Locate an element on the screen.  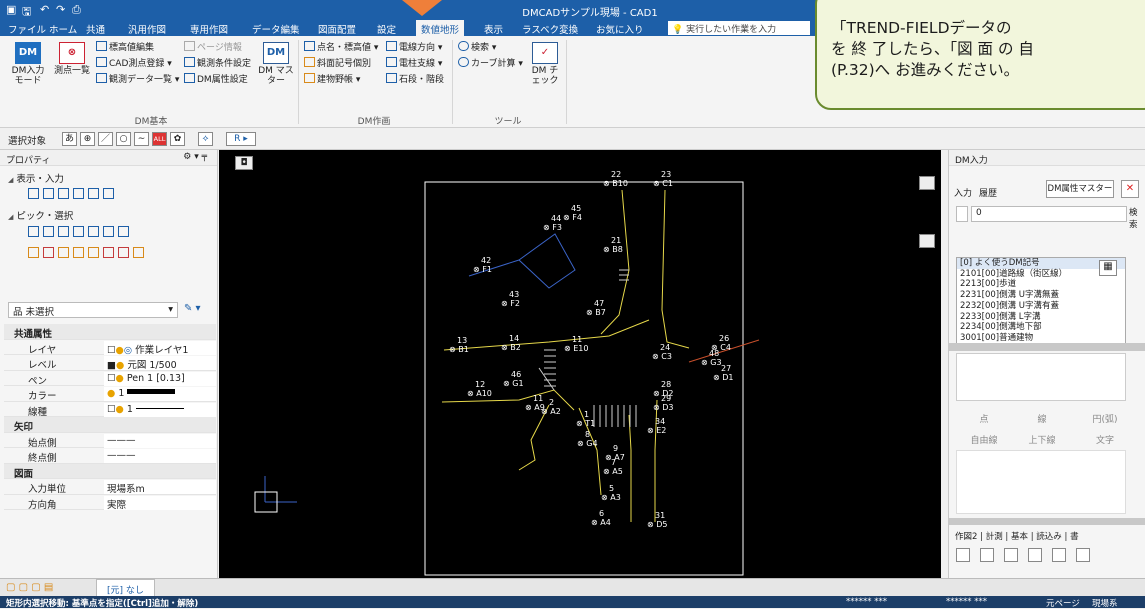
dm-check-button: ✓ DM チェック is located at coordinates (545, 64).